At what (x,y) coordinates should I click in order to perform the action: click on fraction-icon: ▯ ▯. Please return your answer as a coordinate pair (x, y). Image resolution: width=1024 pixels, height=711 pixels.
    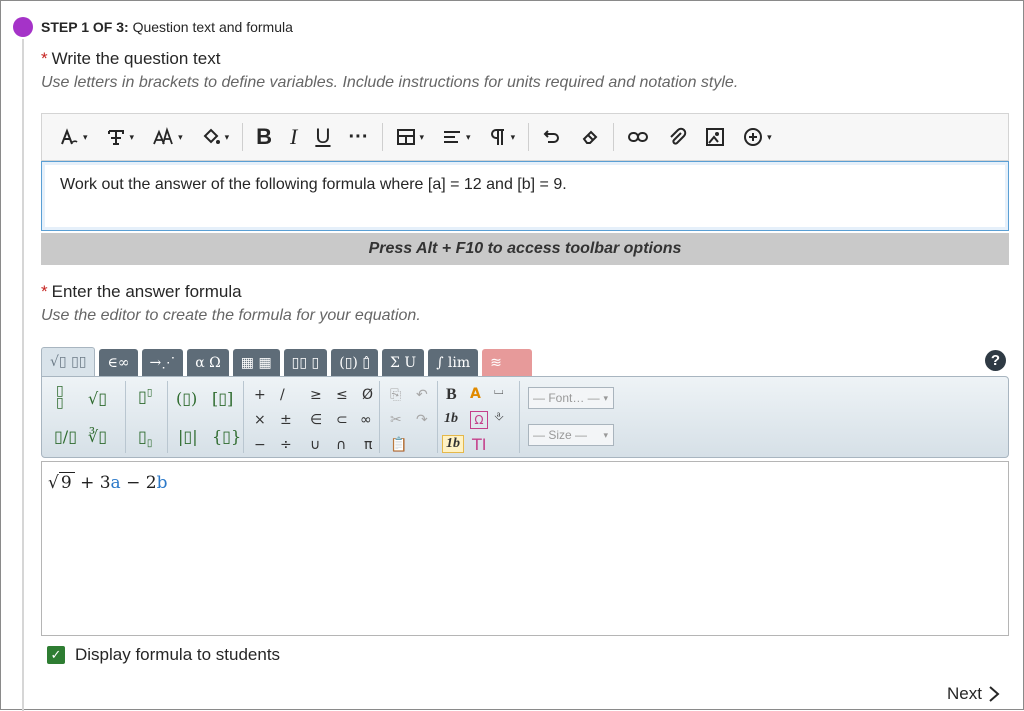
    Looking at the image, I should click on (60, 397).